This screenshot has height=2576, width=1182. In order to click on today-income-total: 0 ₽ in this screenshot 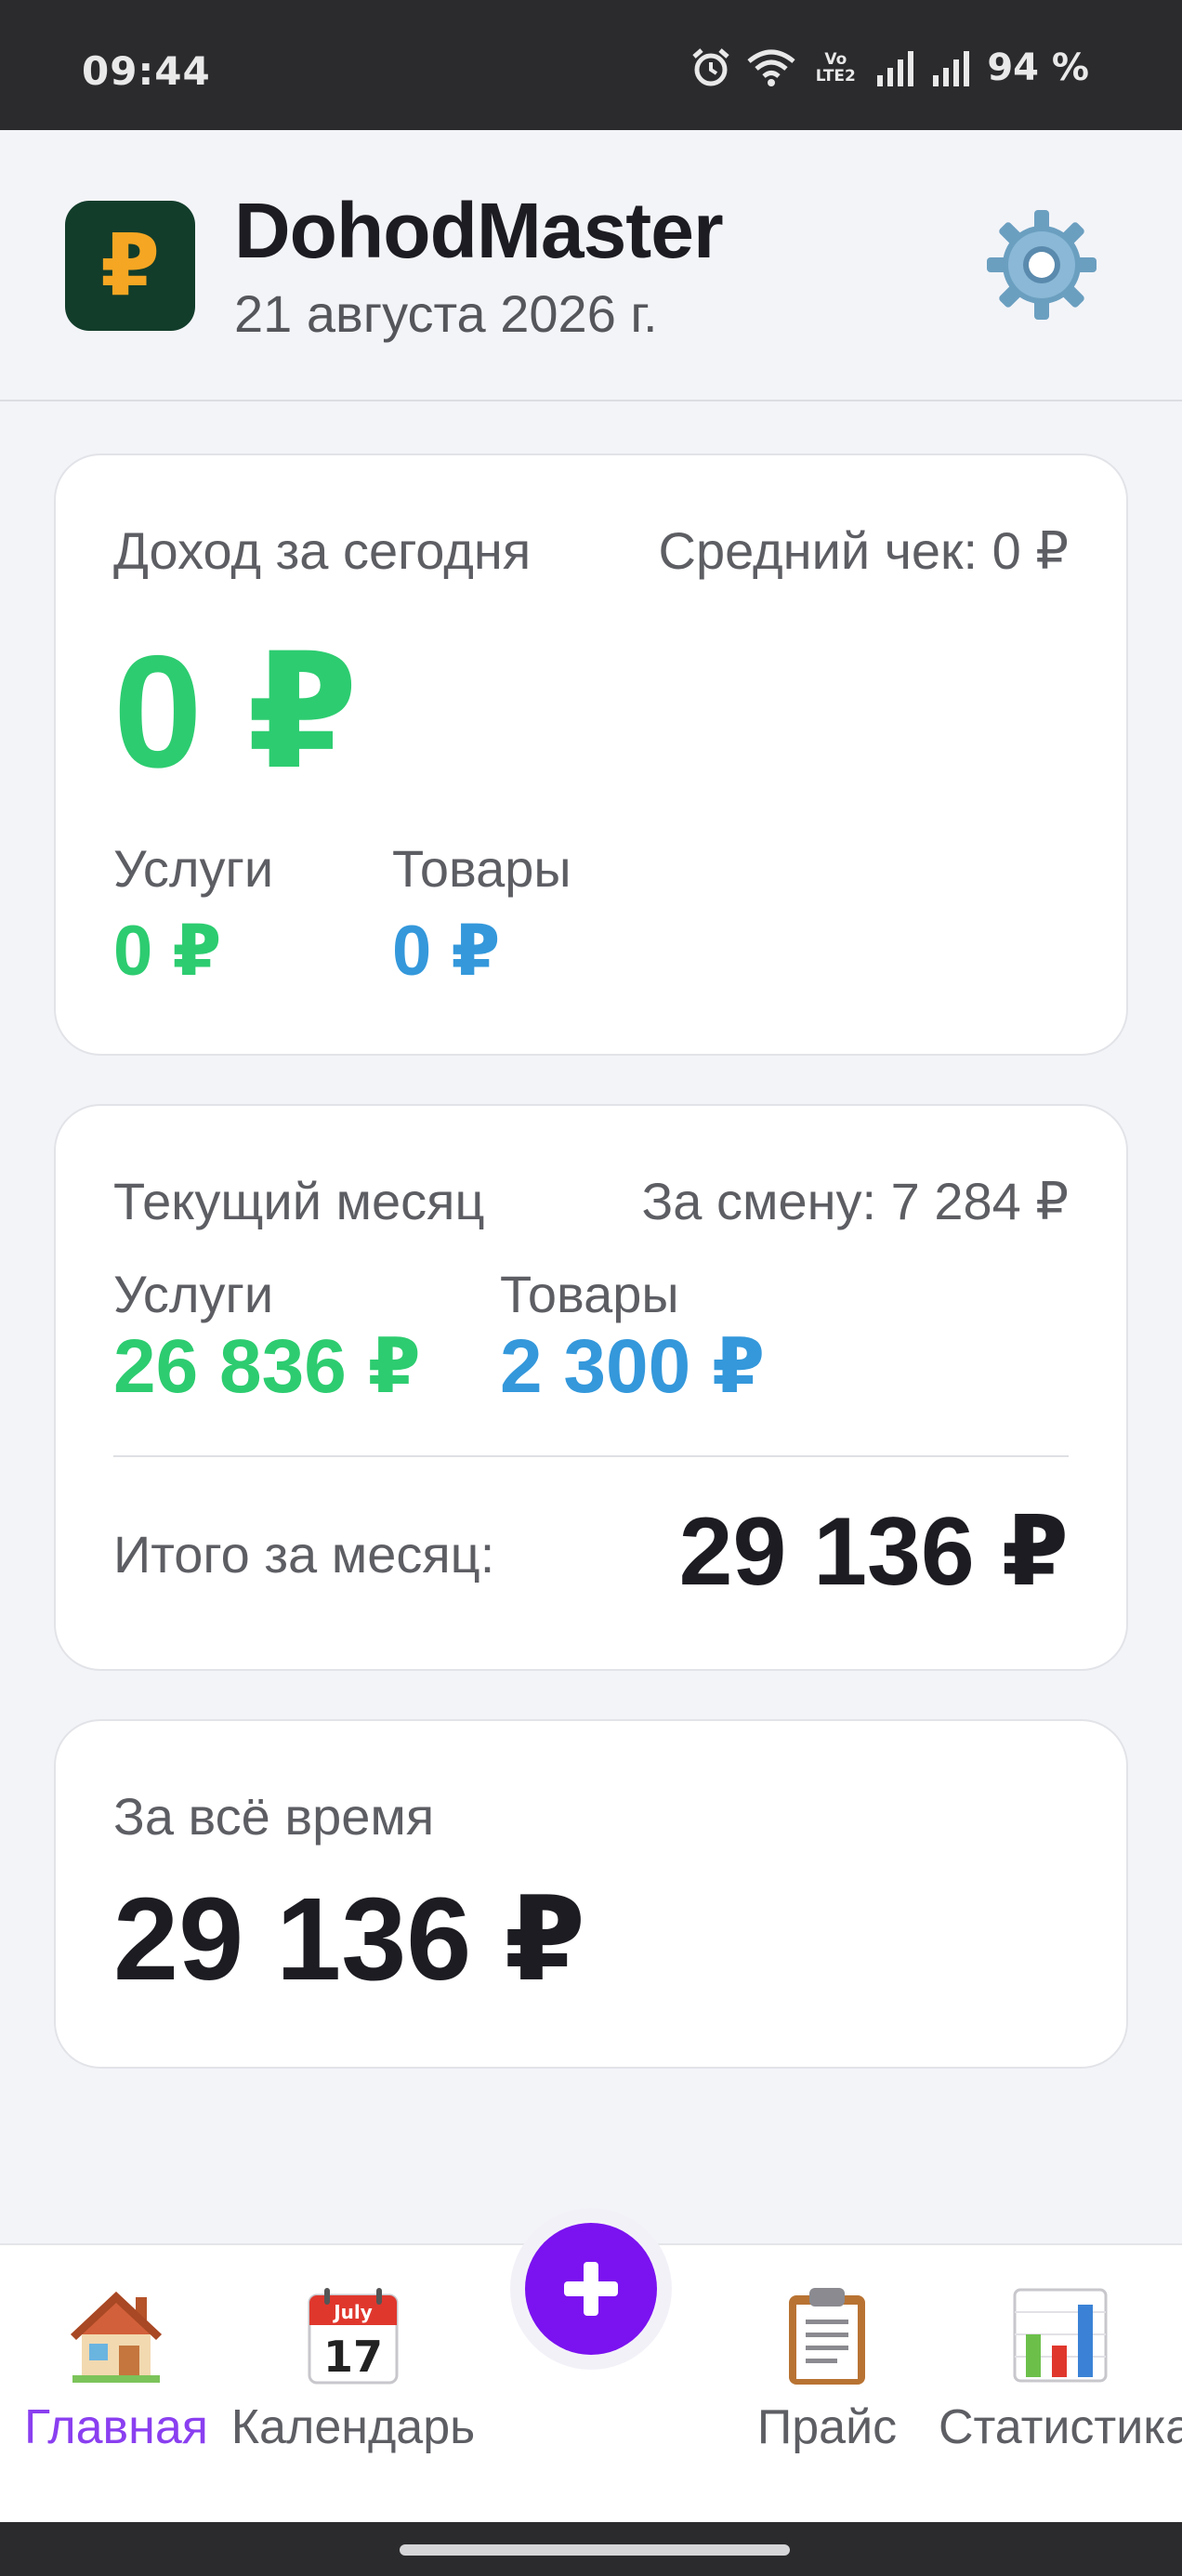, I will do `click(236, 712)`.